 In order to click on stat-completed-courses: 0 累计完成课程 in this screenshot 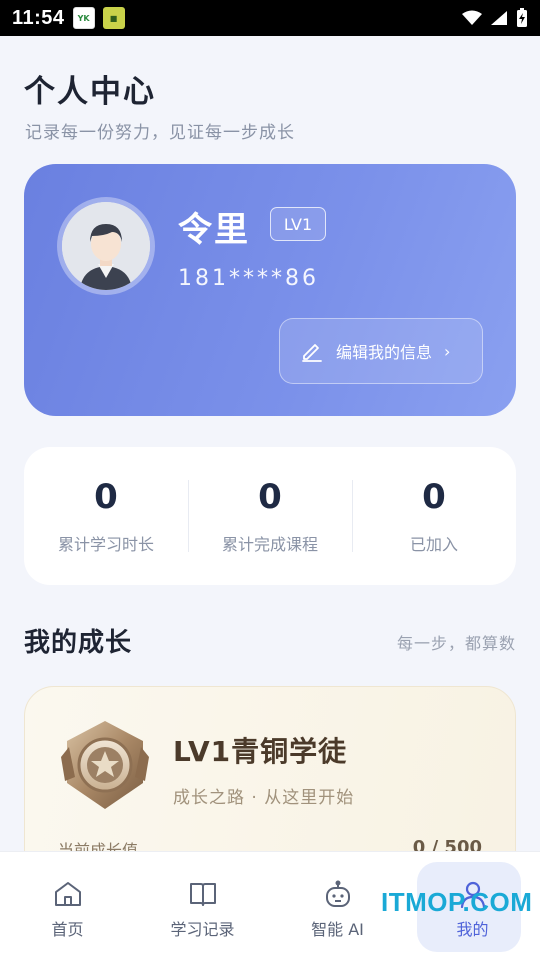, I will do `click(270, 516)`.